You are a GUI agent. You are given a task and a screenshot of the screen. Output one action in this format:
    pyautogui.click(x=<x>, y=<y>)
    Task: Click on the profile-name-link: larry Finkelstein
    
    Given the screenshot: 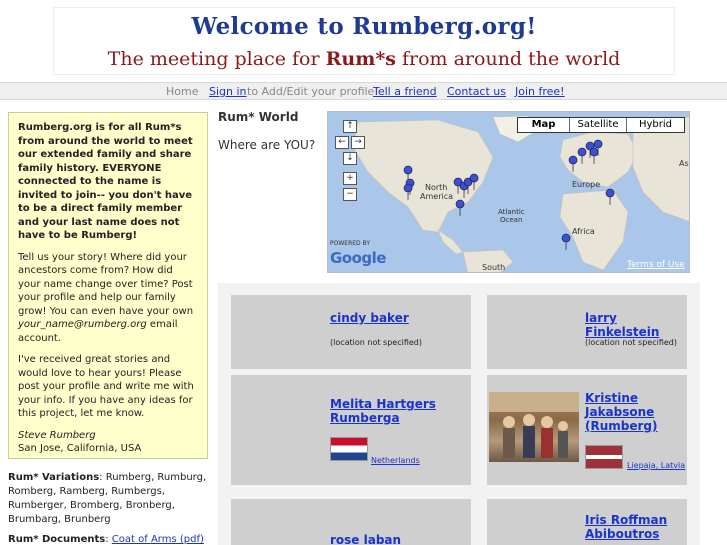 What is the action you would take?
    pyautogui.click(x=636, y=325)
    